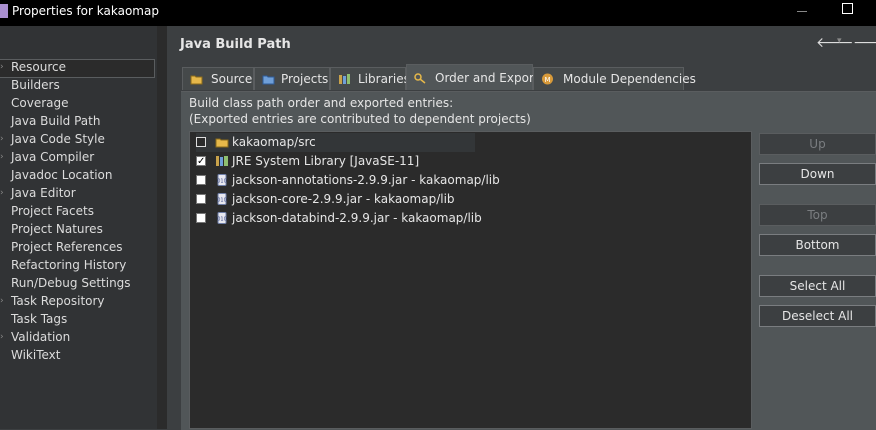 The width and height of the screenshot is (876, 430). I want to click on tab-source: Source, so click(218, 78).